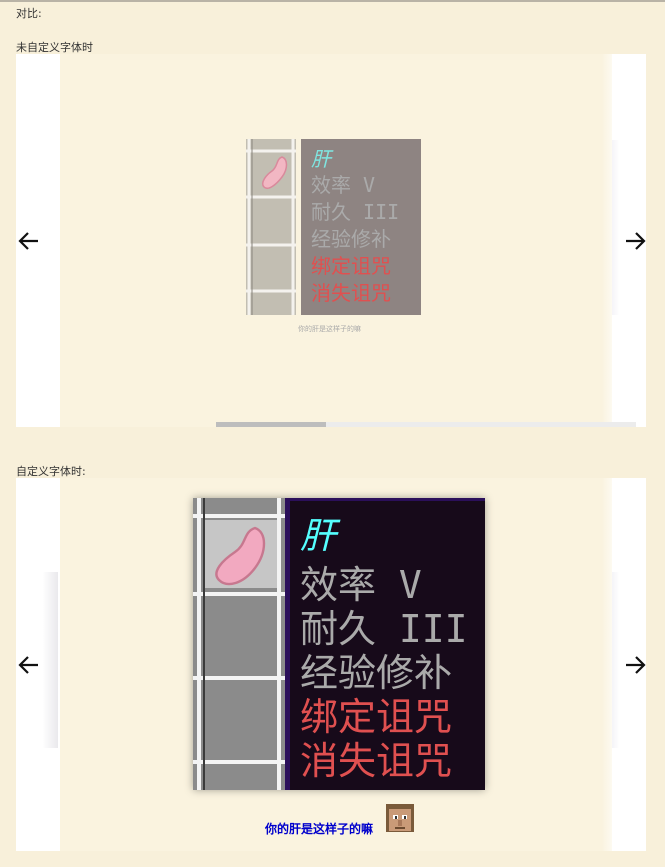 The width and height of the screenshot is (665, 867). I want to click on mc-tooltip-image-large: 肝 效率 V 耐久 III 经验修补 绑定诅咒 消失诅咒, so click(339, 644).